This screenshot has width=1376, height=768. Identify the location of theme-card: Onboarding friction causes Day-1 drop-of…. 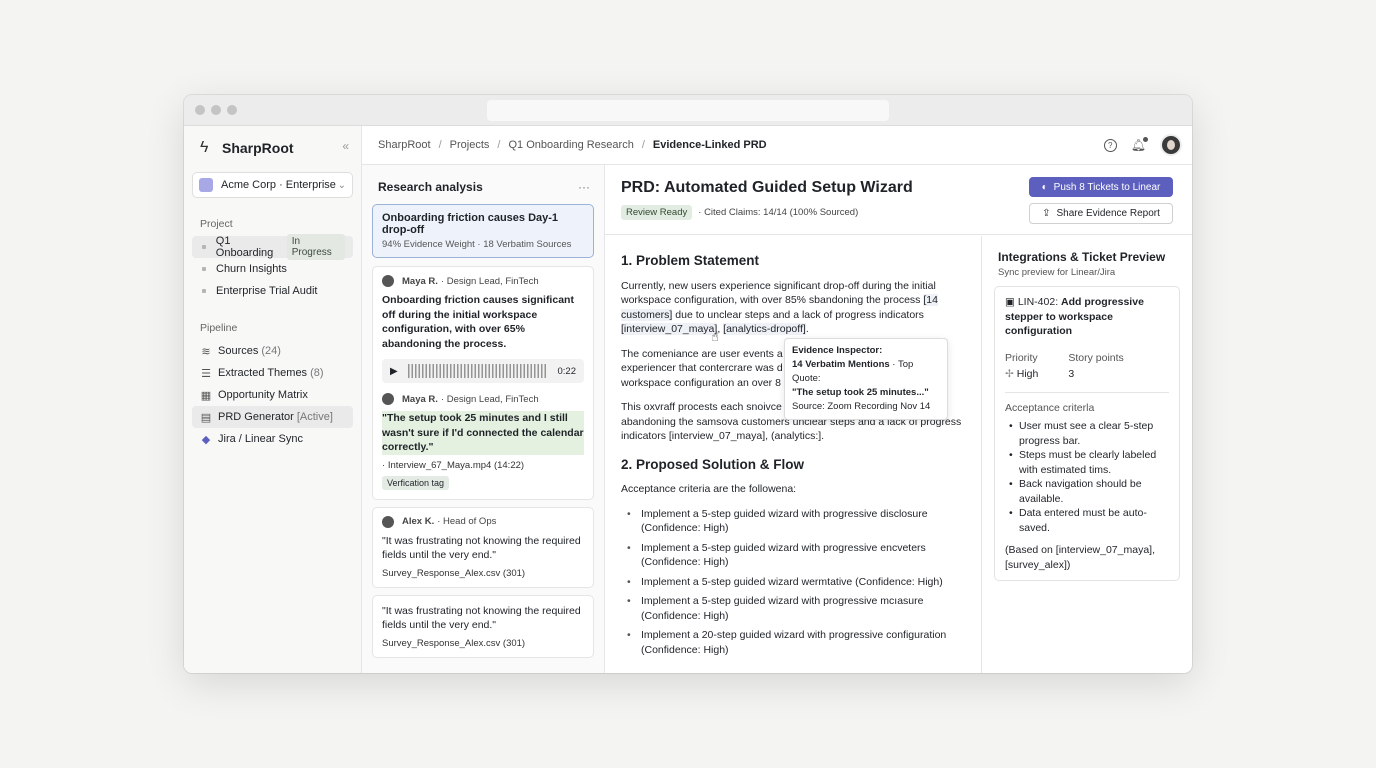
(483, 231).